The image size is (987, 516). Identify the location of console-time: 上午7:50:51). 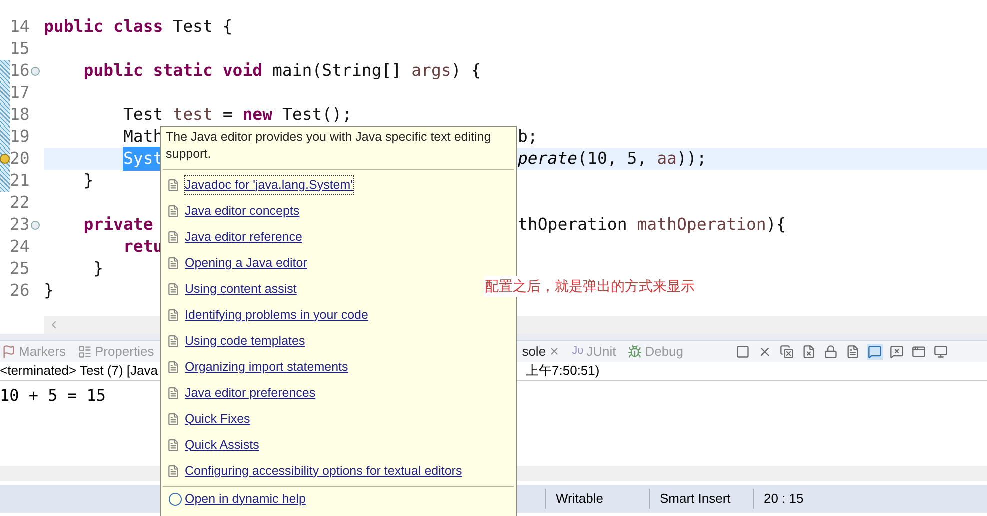
(563, 371).